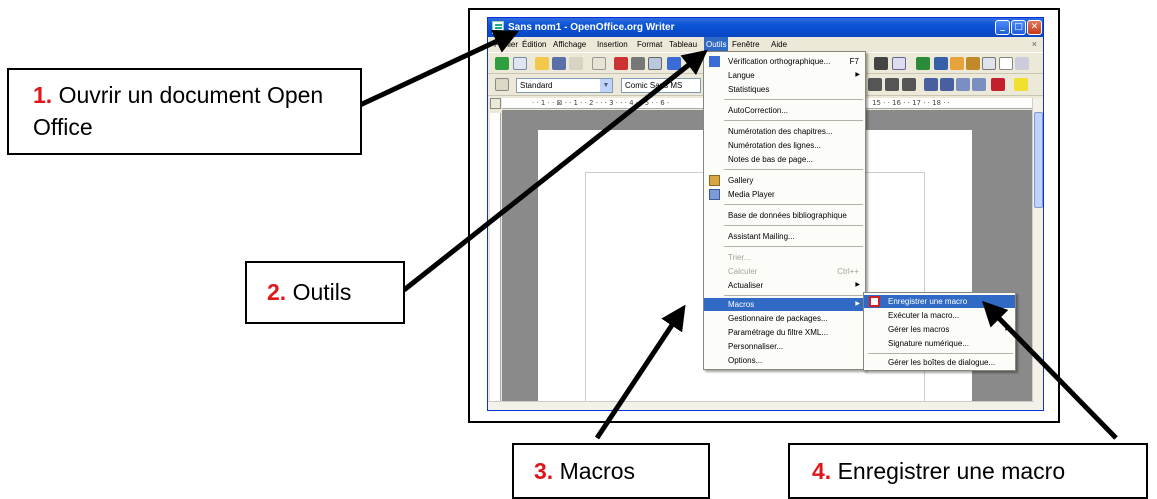 Image resolution: width=1157 pixels, height=499 pixels. I want to click on arrow-to-enregistrer-macro, so click(1050, 370).